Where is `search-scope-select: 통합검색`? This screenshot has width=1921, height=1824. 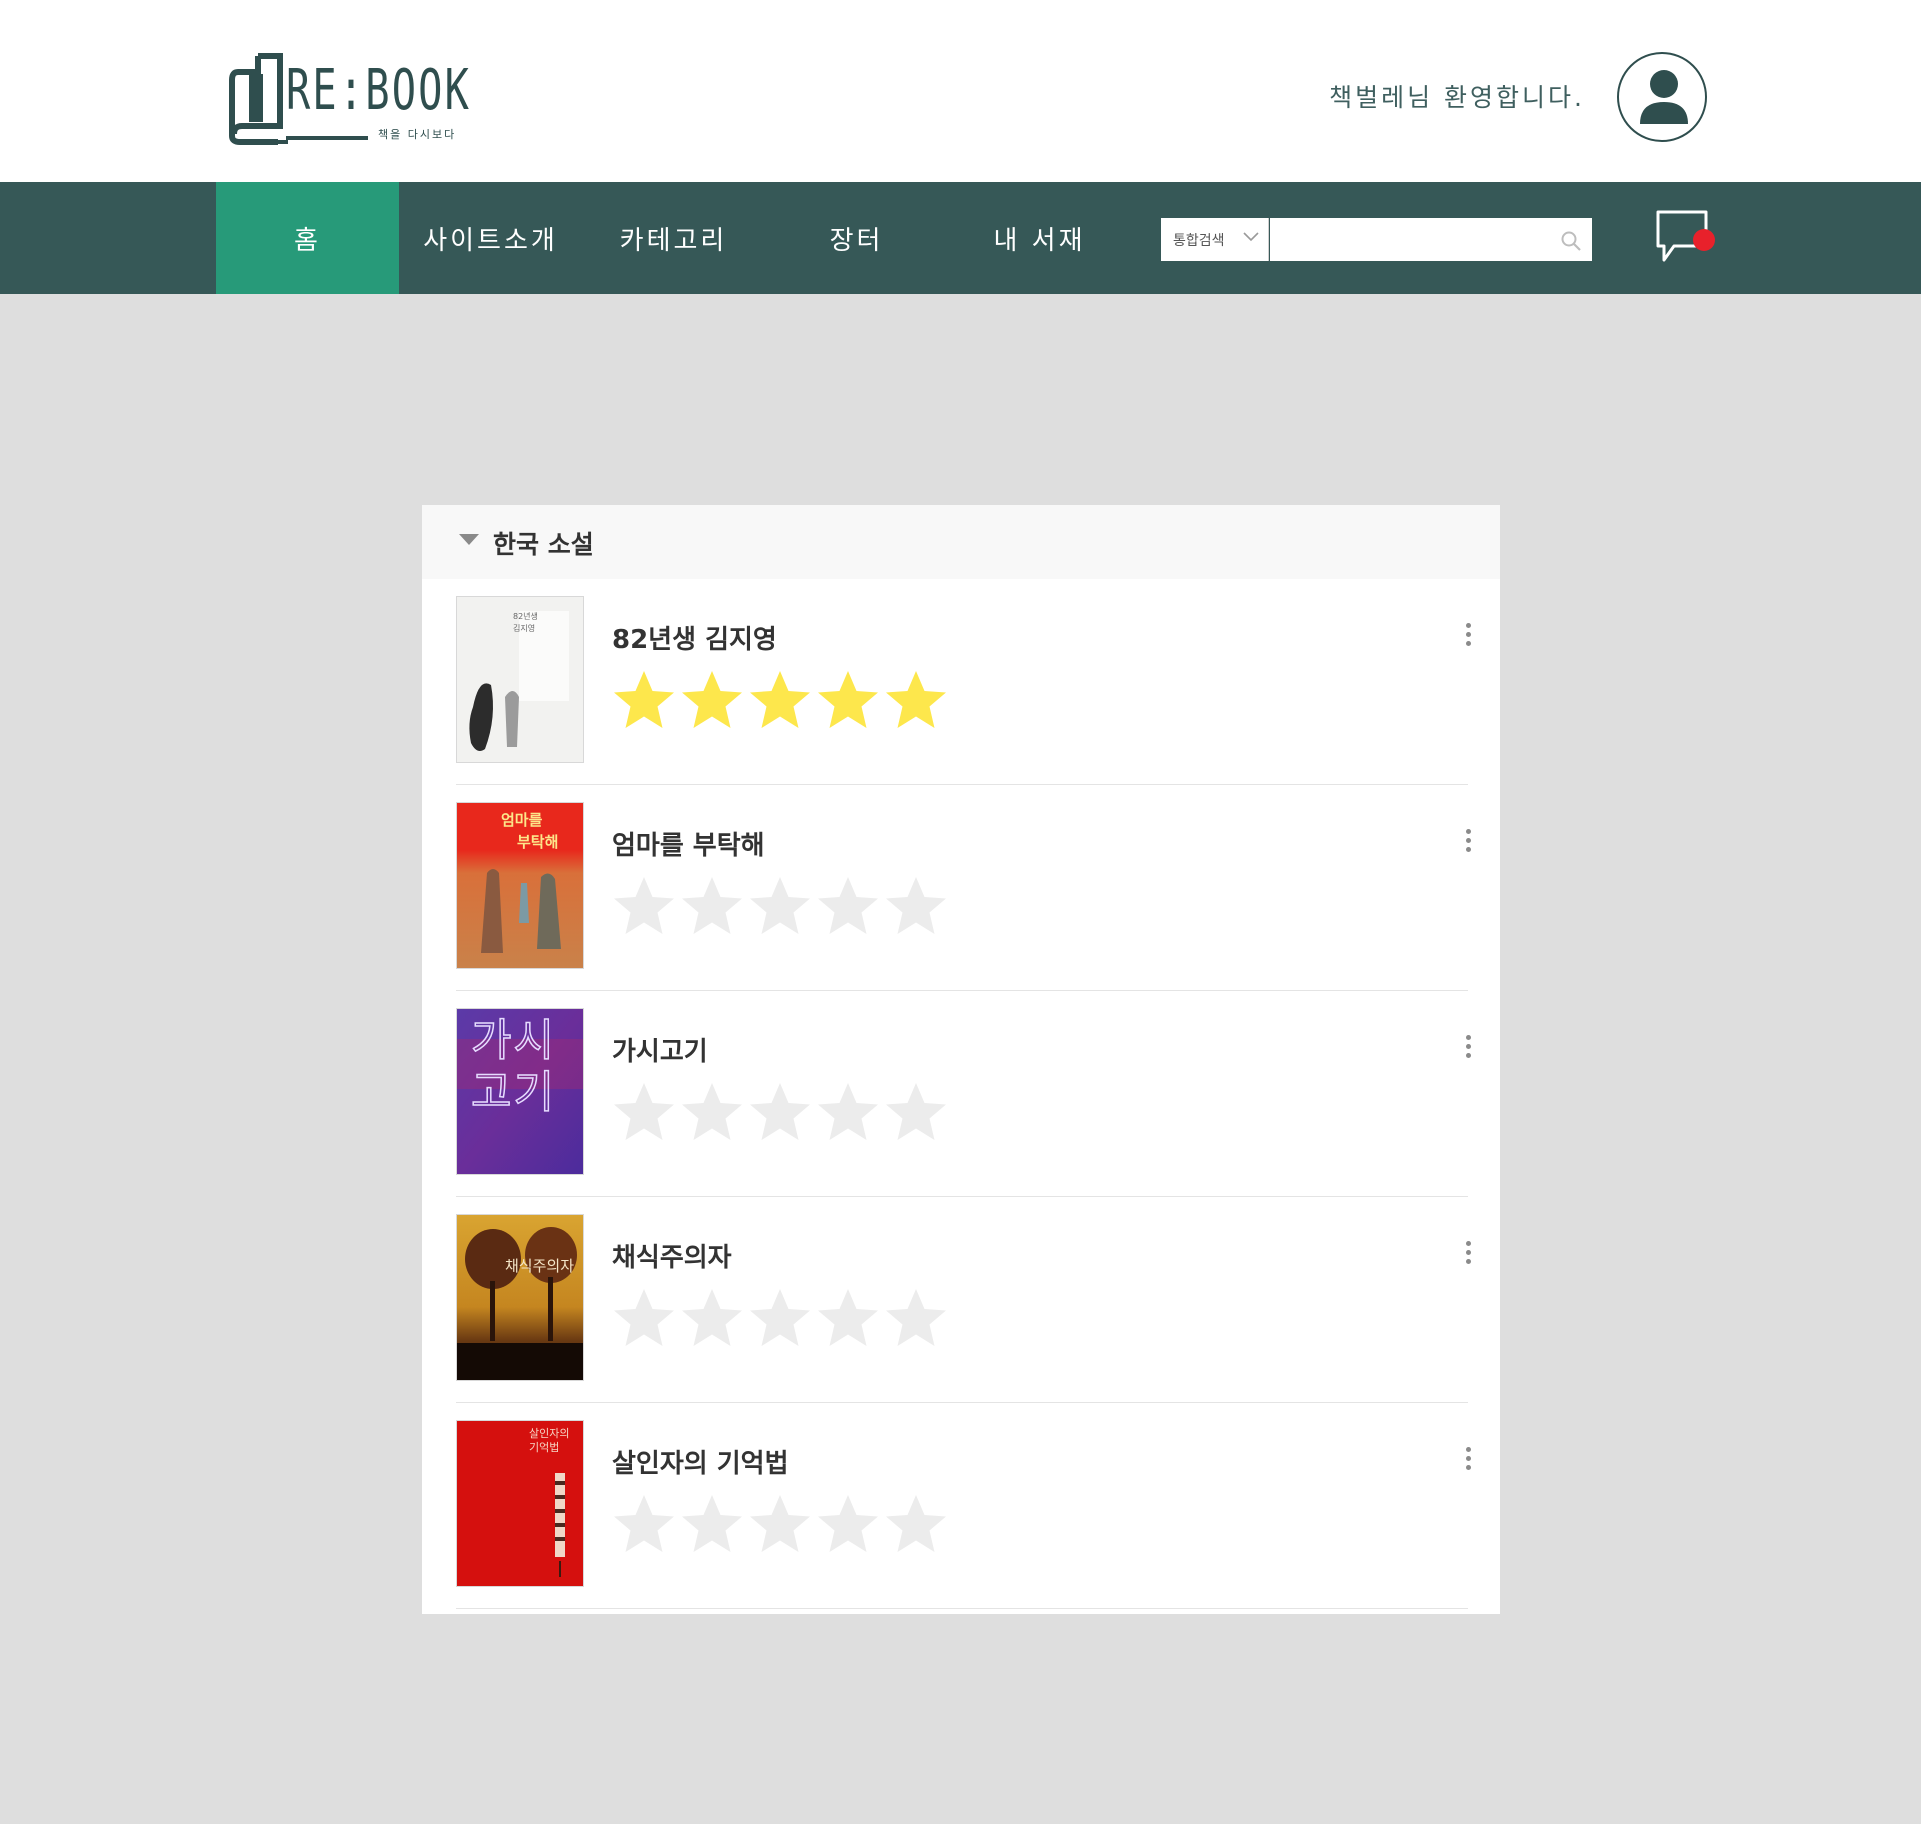
search-scope-select: 통합검색 is located at coordinates (1215, 239).